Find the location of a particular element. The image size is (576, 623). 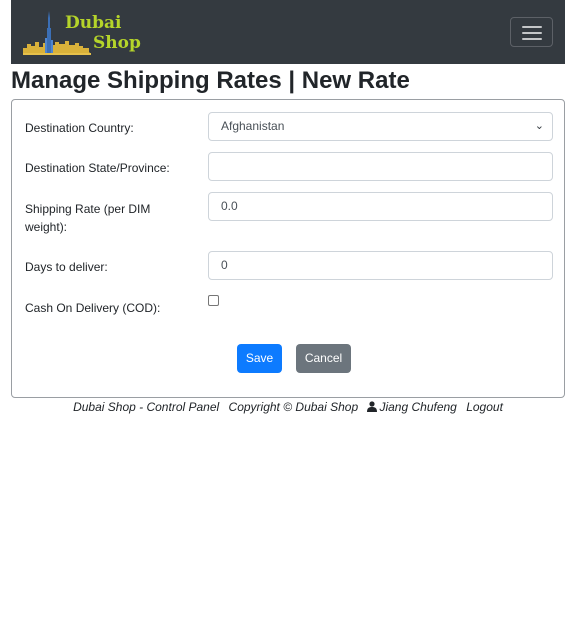

footer-user-link: Jiang Chufeng is located at coordinates (412, 407).